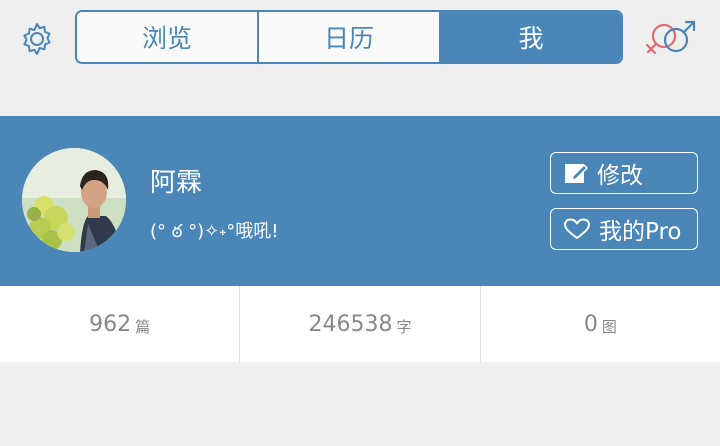 This screenshot has height=446, width=720. I want to click on edit-profile-button: 修改, so click(624, 173).